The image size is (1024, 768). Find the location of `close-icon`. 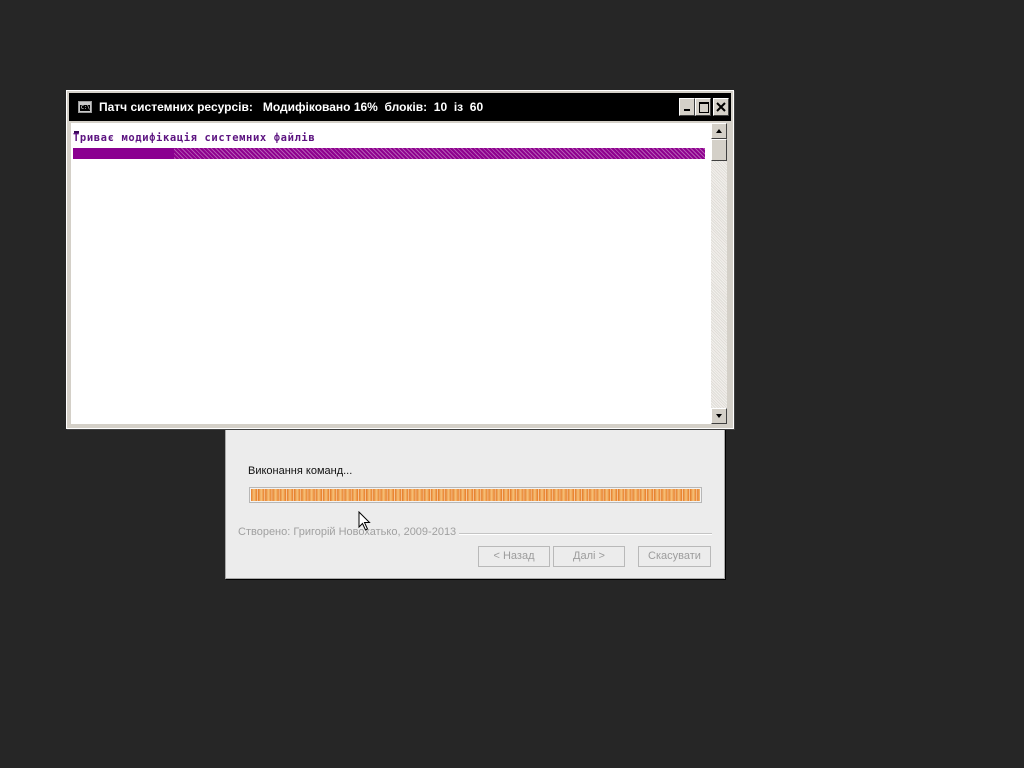

close-icon is located at coordinates (721, 107).